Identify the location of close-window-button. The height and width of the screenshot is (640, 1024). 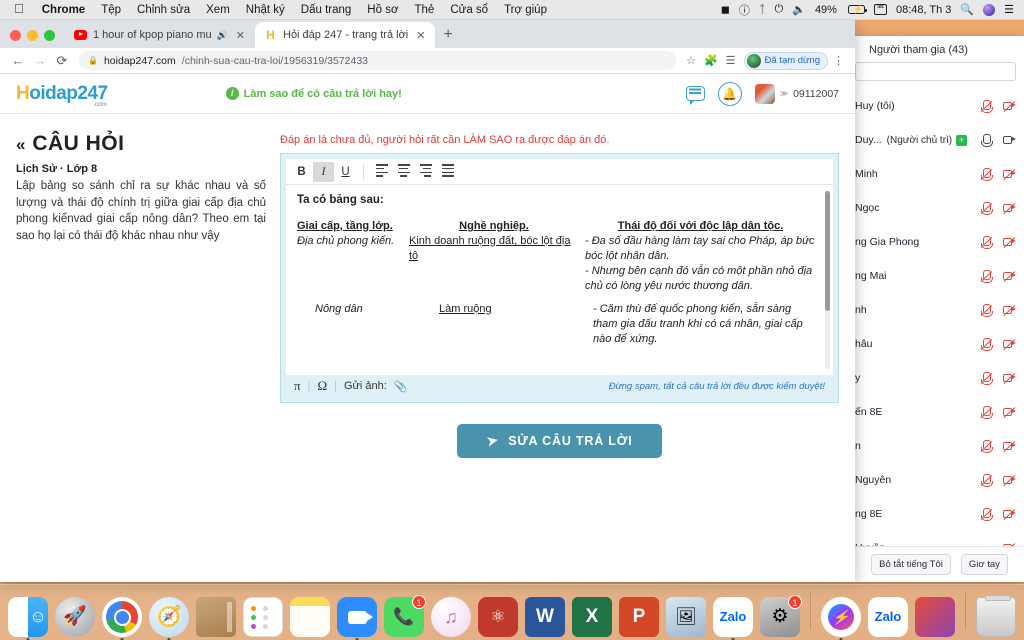
(15, 35).